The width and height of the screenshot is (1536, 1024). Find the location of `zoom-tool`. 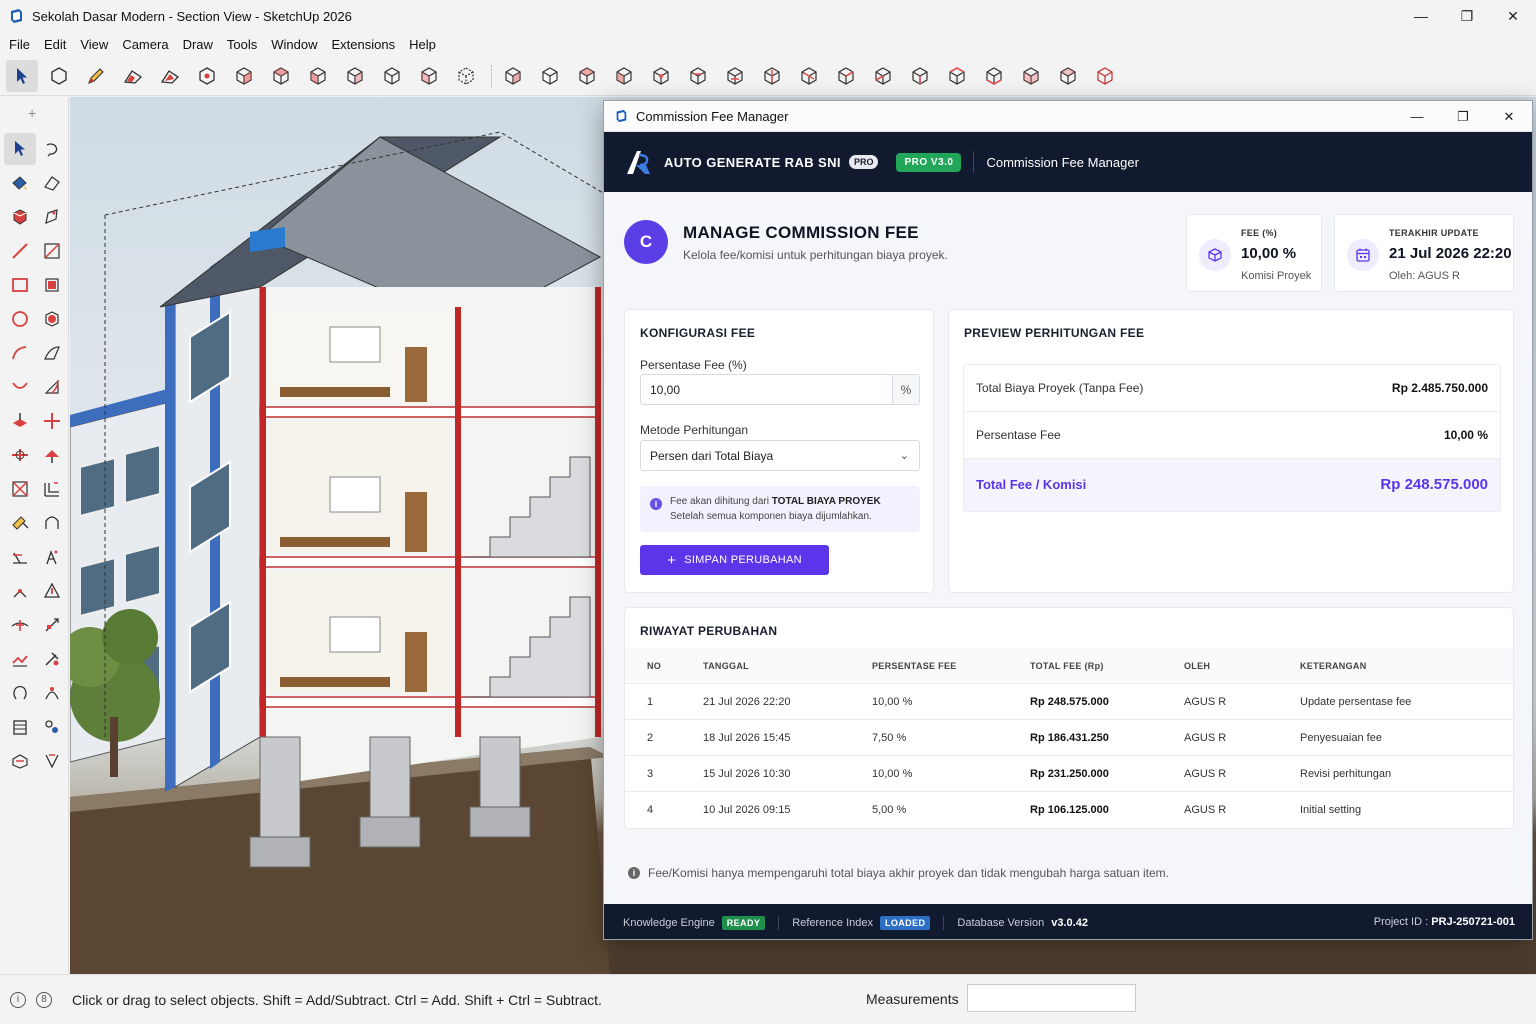

zoom-tool is located at coordinates (20, 659).